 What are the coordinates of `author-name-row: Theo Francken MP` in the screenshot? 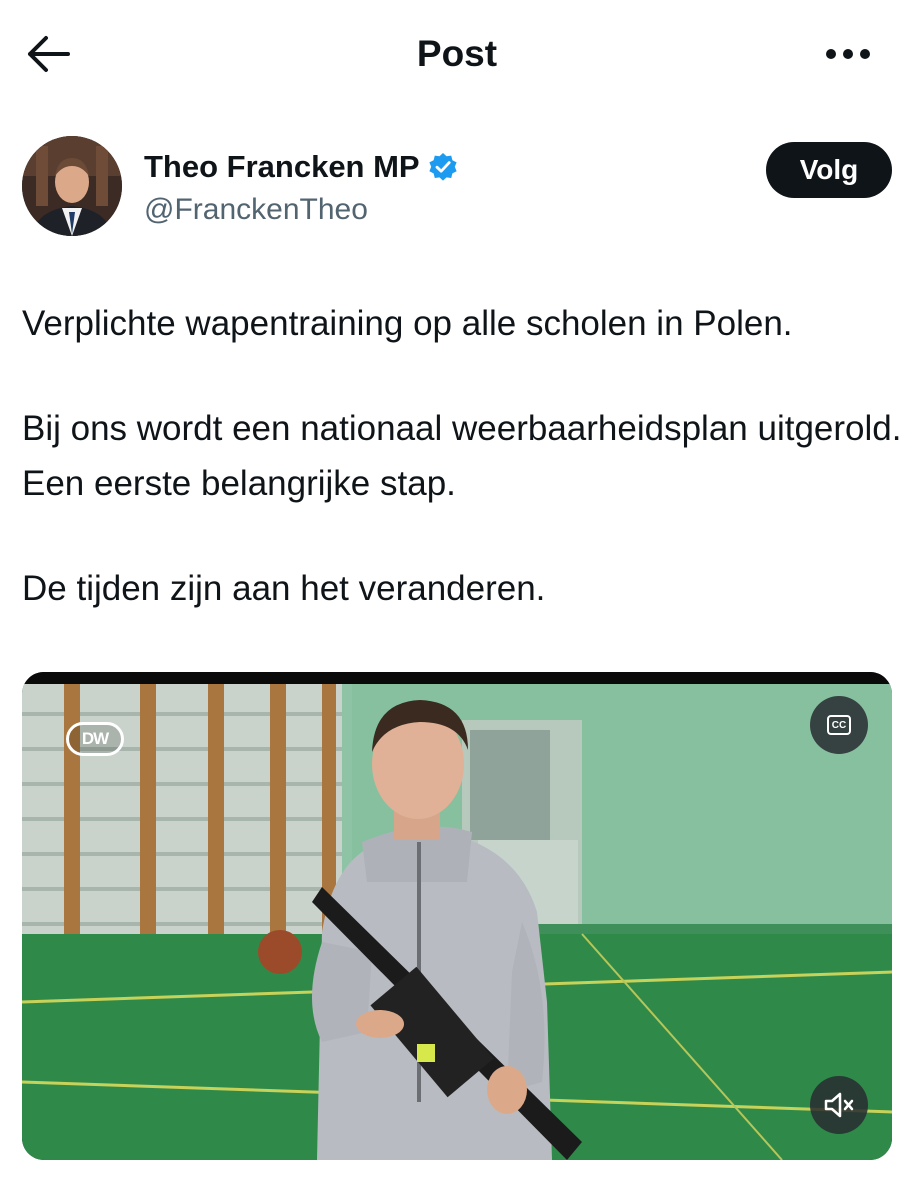 It's located at (301, 167).